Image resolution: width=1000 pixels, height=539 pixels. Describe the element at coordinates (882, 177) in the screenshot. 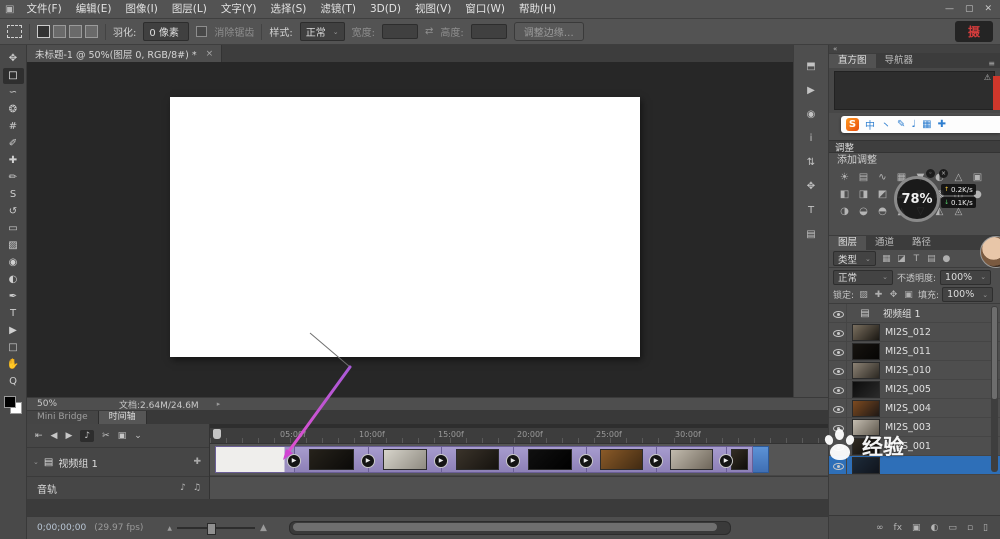

I see `adjustment-icon: ∿` at that location.